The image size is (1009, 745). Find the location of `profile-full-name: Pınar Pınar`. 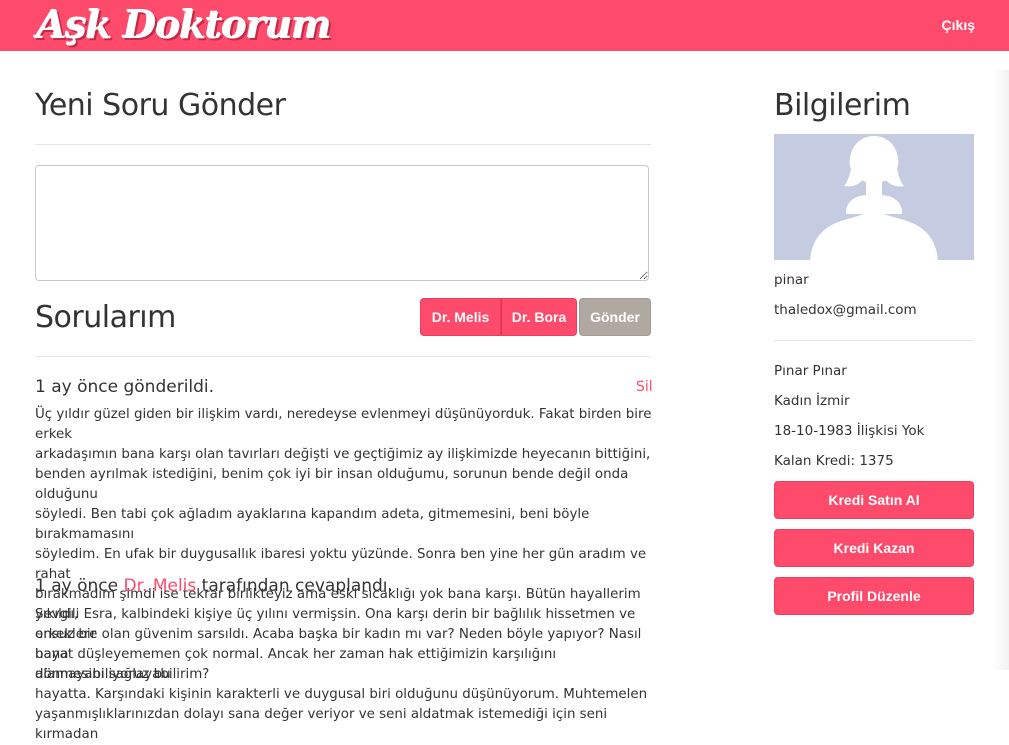

profile-full-name: Pınar Pınar is located at coordinates (810, 371).